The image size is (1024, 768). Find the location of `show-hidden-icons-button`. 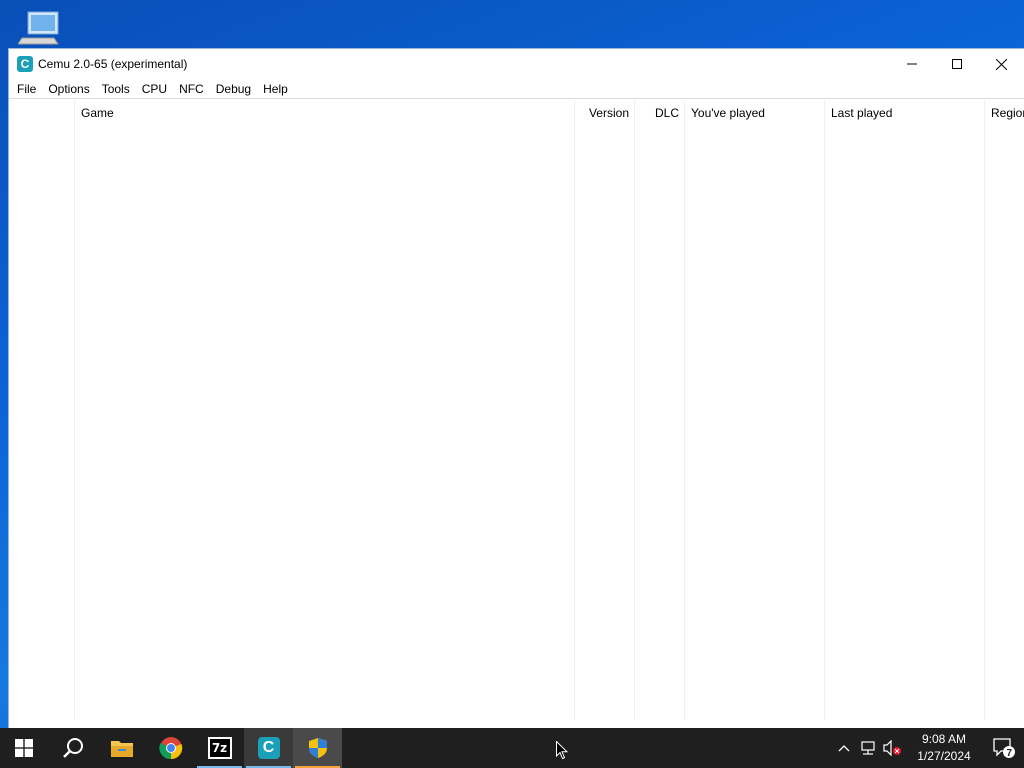

show-hidden-icons-button is located at coordinates (844, 748).